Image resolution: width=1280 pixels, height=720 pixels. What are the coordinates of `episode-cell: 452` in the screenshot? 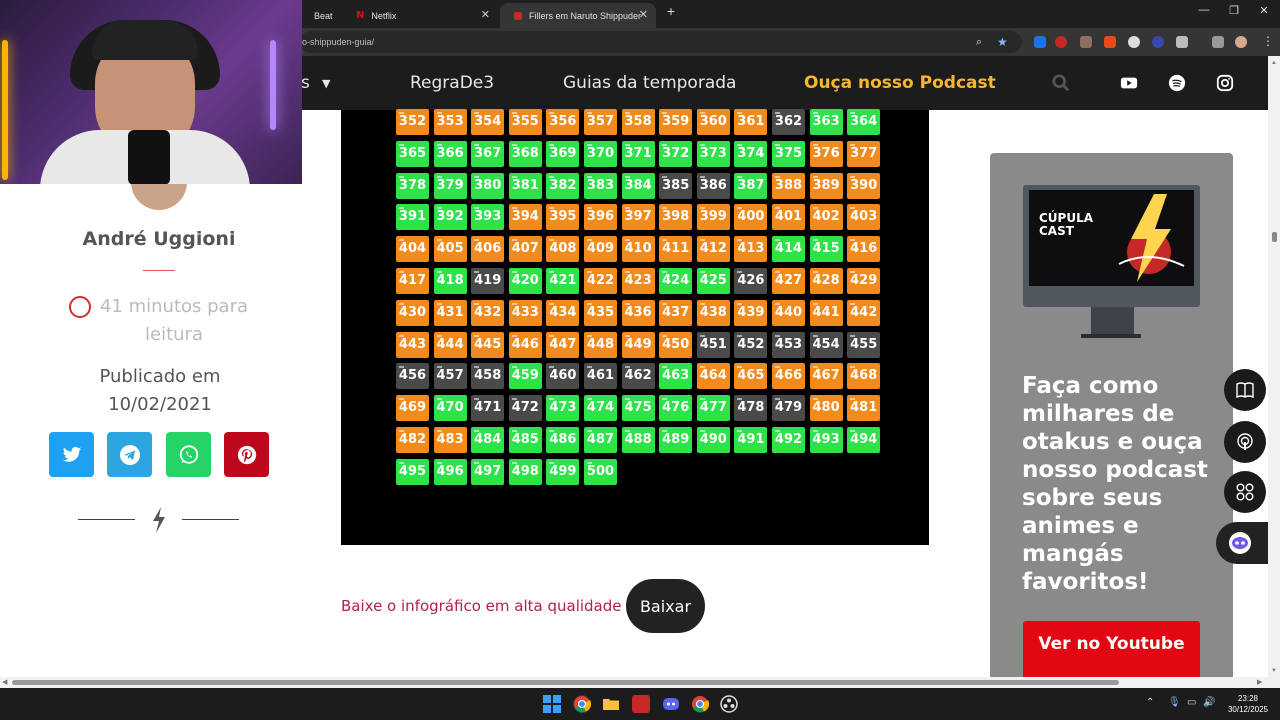 It's located at (751, 344).